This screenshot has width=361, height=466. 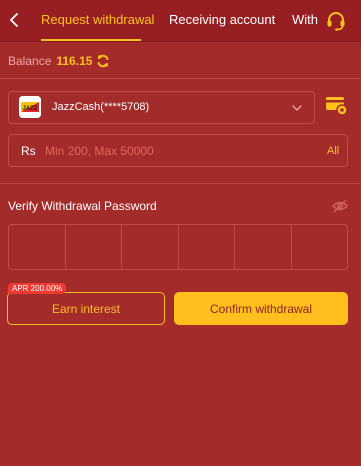 I want to click on password-label: Verify Withdrawal Password, so click(x=82, y=206).